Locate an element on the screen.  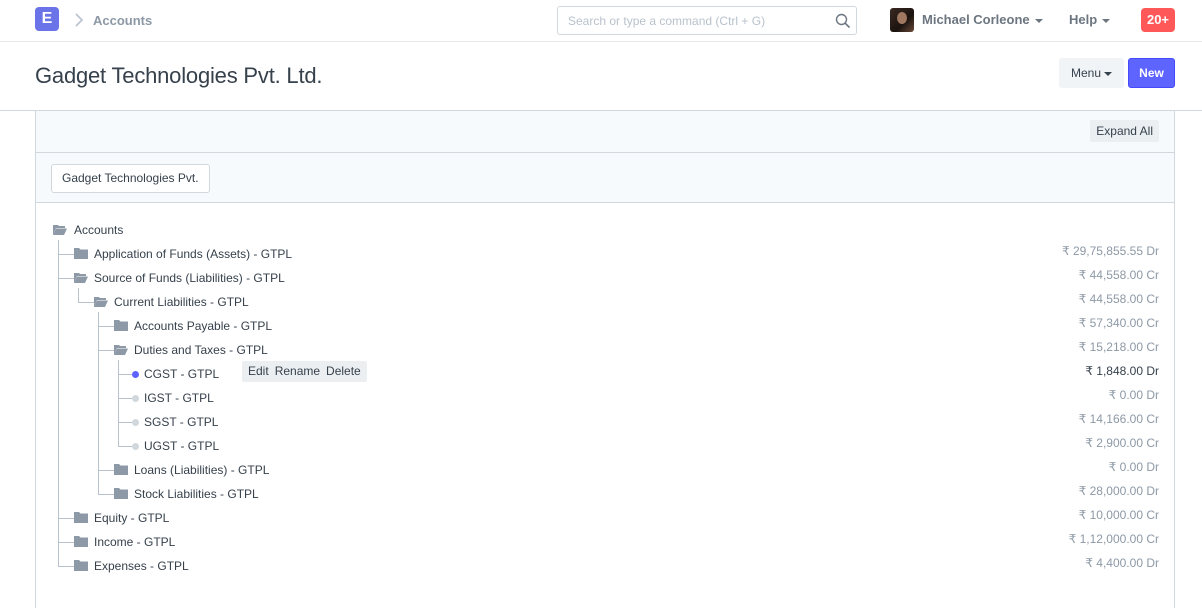
balance-amount: ₹ 14,166.00 Cr is located at coordinates (1118, 419).